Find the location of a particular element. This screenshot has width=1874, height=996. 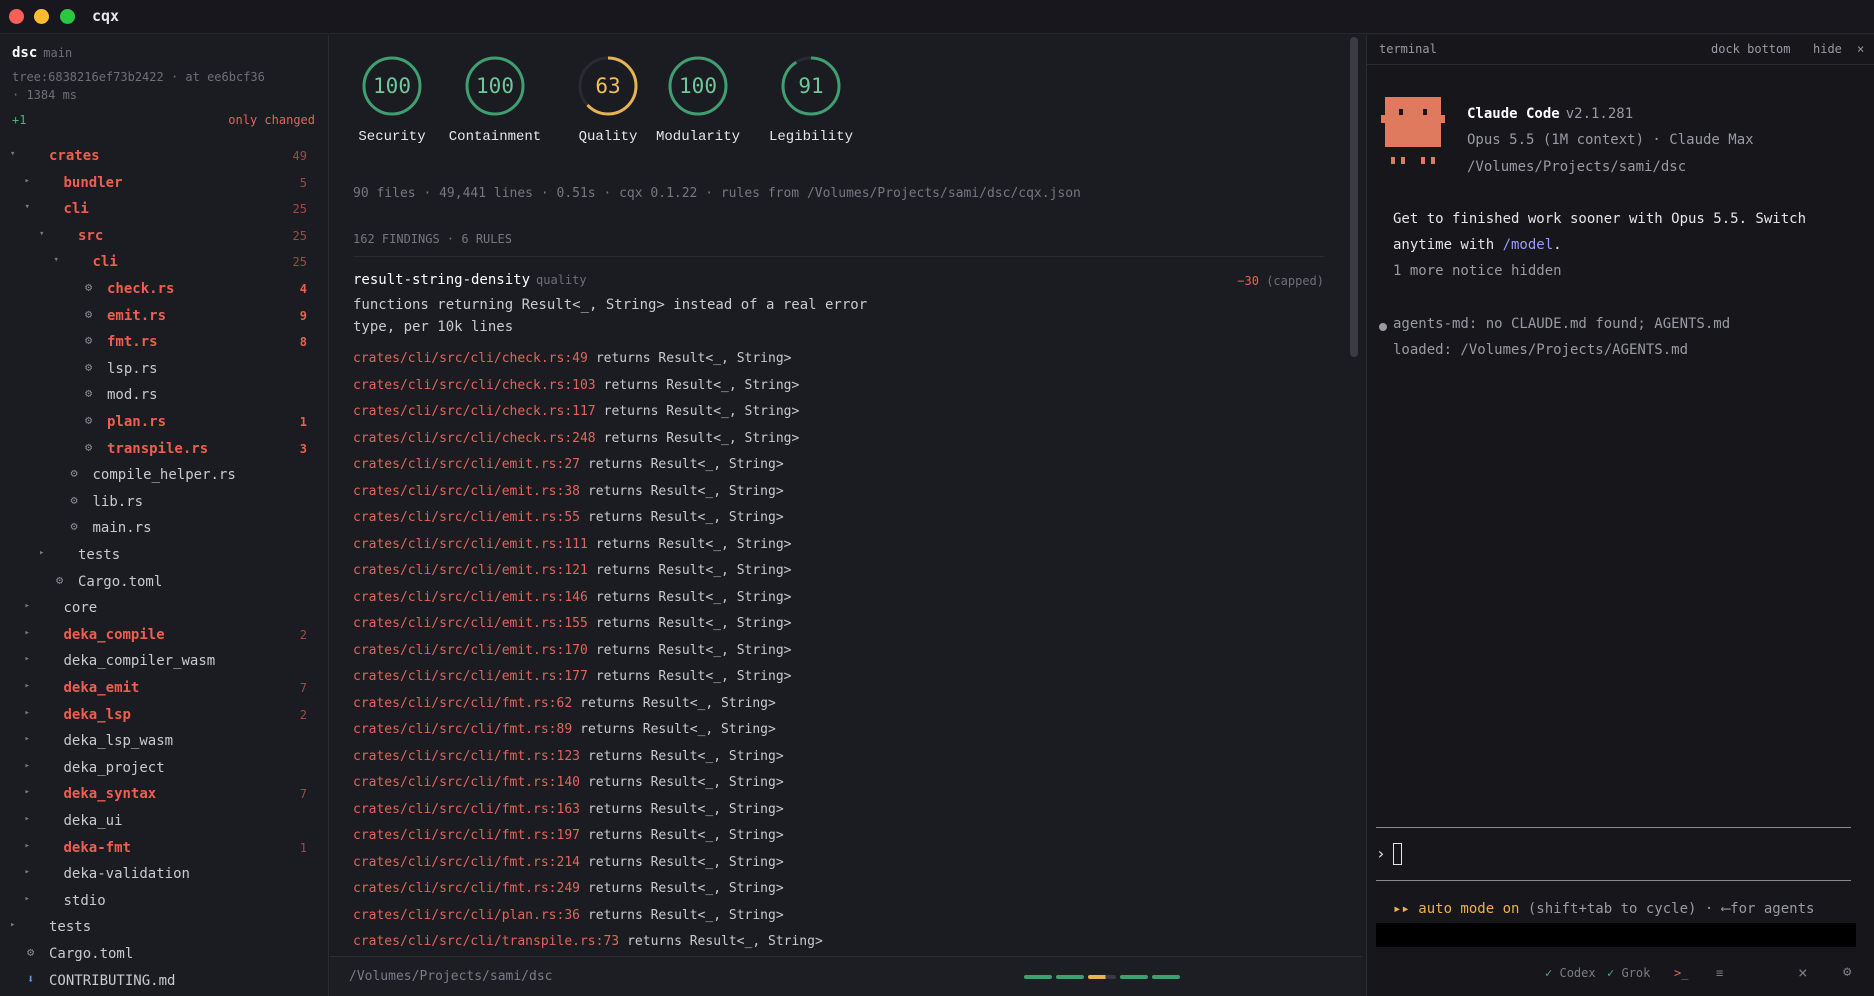

finding-location-link: crates/cli/src/cli/emit.rs:121 is located at coordinates (470, 570).